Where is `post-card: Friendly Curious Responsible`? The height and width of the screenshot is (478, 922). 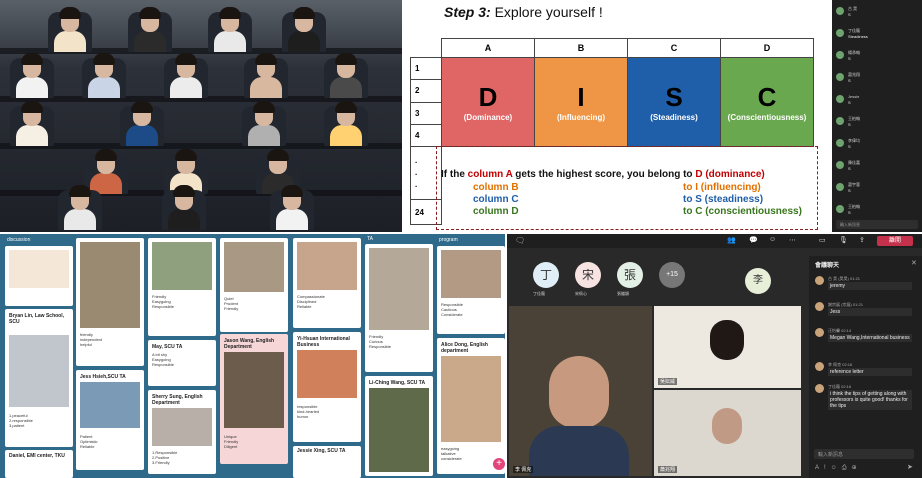
post-card: Friendly Curious Responsible is located at coordinates (399, 308).